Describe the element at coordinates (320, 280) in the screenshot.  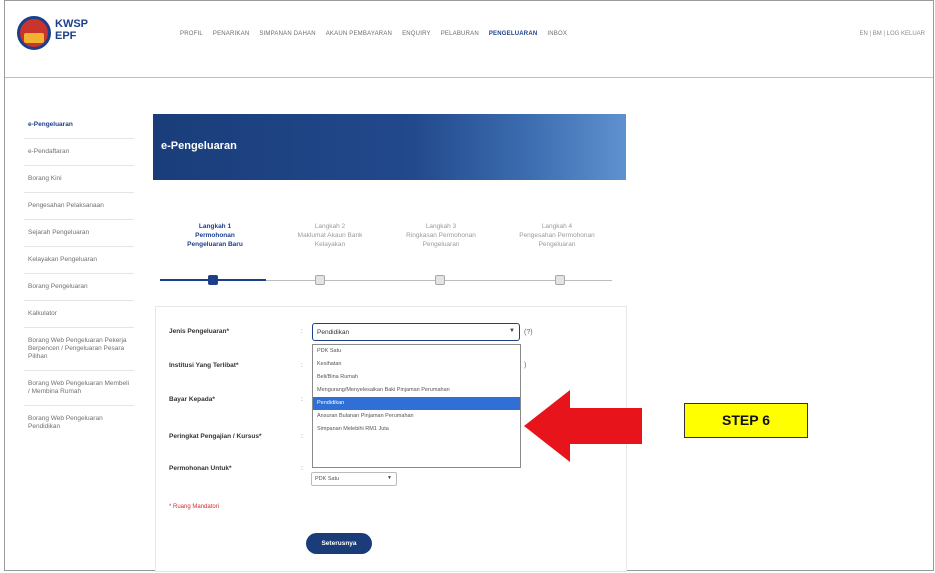
I see `step-2-marker-icon` at that location.